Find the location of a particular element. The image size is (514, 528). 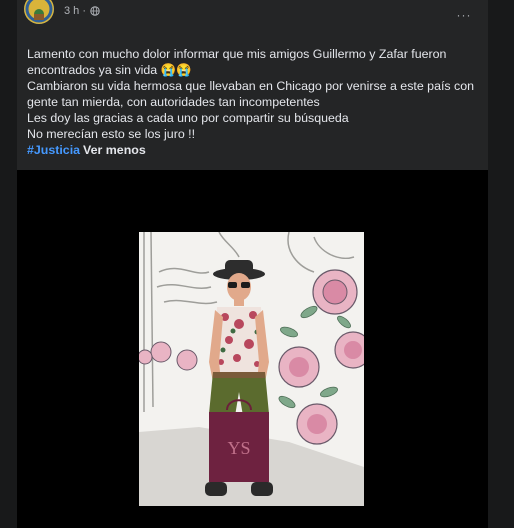

more-icon: ··· is located at coordinates (464, 15).